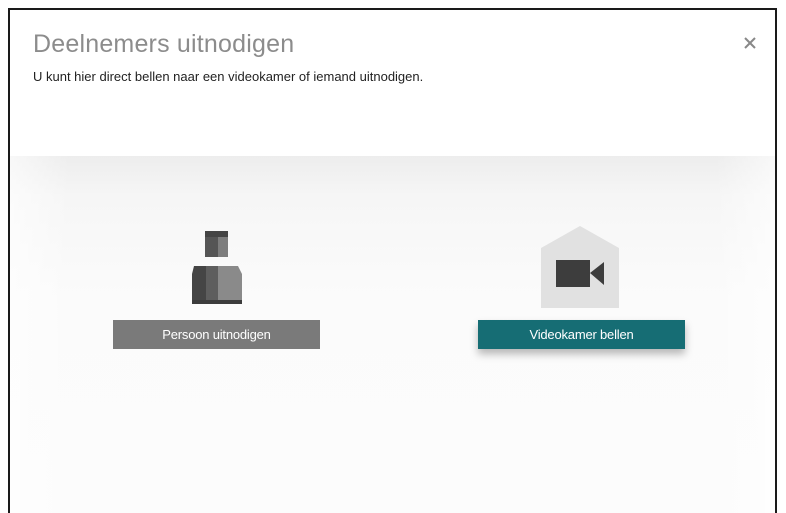 This screenshot has width=786, height=513. Describe the element at coordinates (581, 334) in the screenshot. I see `call-video-room-button: Videokamer bellen` at that location.